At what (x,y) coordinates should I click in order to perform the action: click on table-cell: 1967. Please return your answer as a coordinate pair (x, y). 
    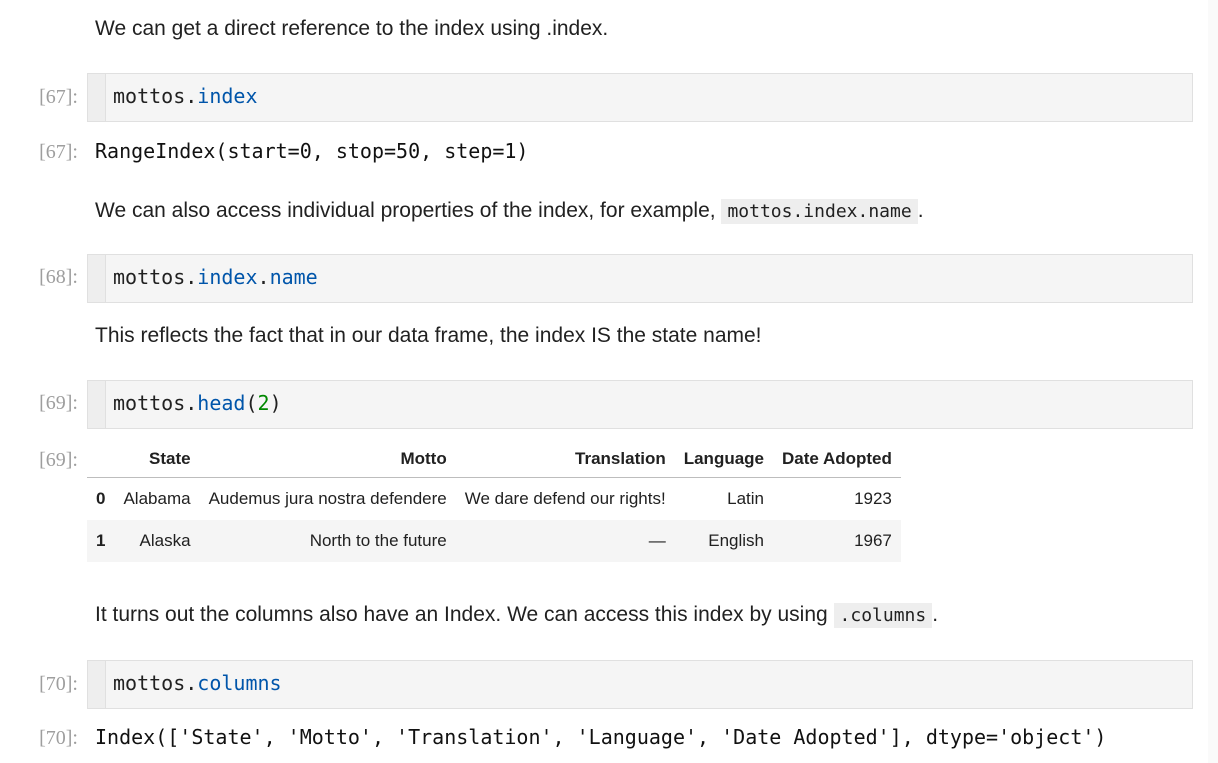
    Looking at the image, I should click on (837, 541).